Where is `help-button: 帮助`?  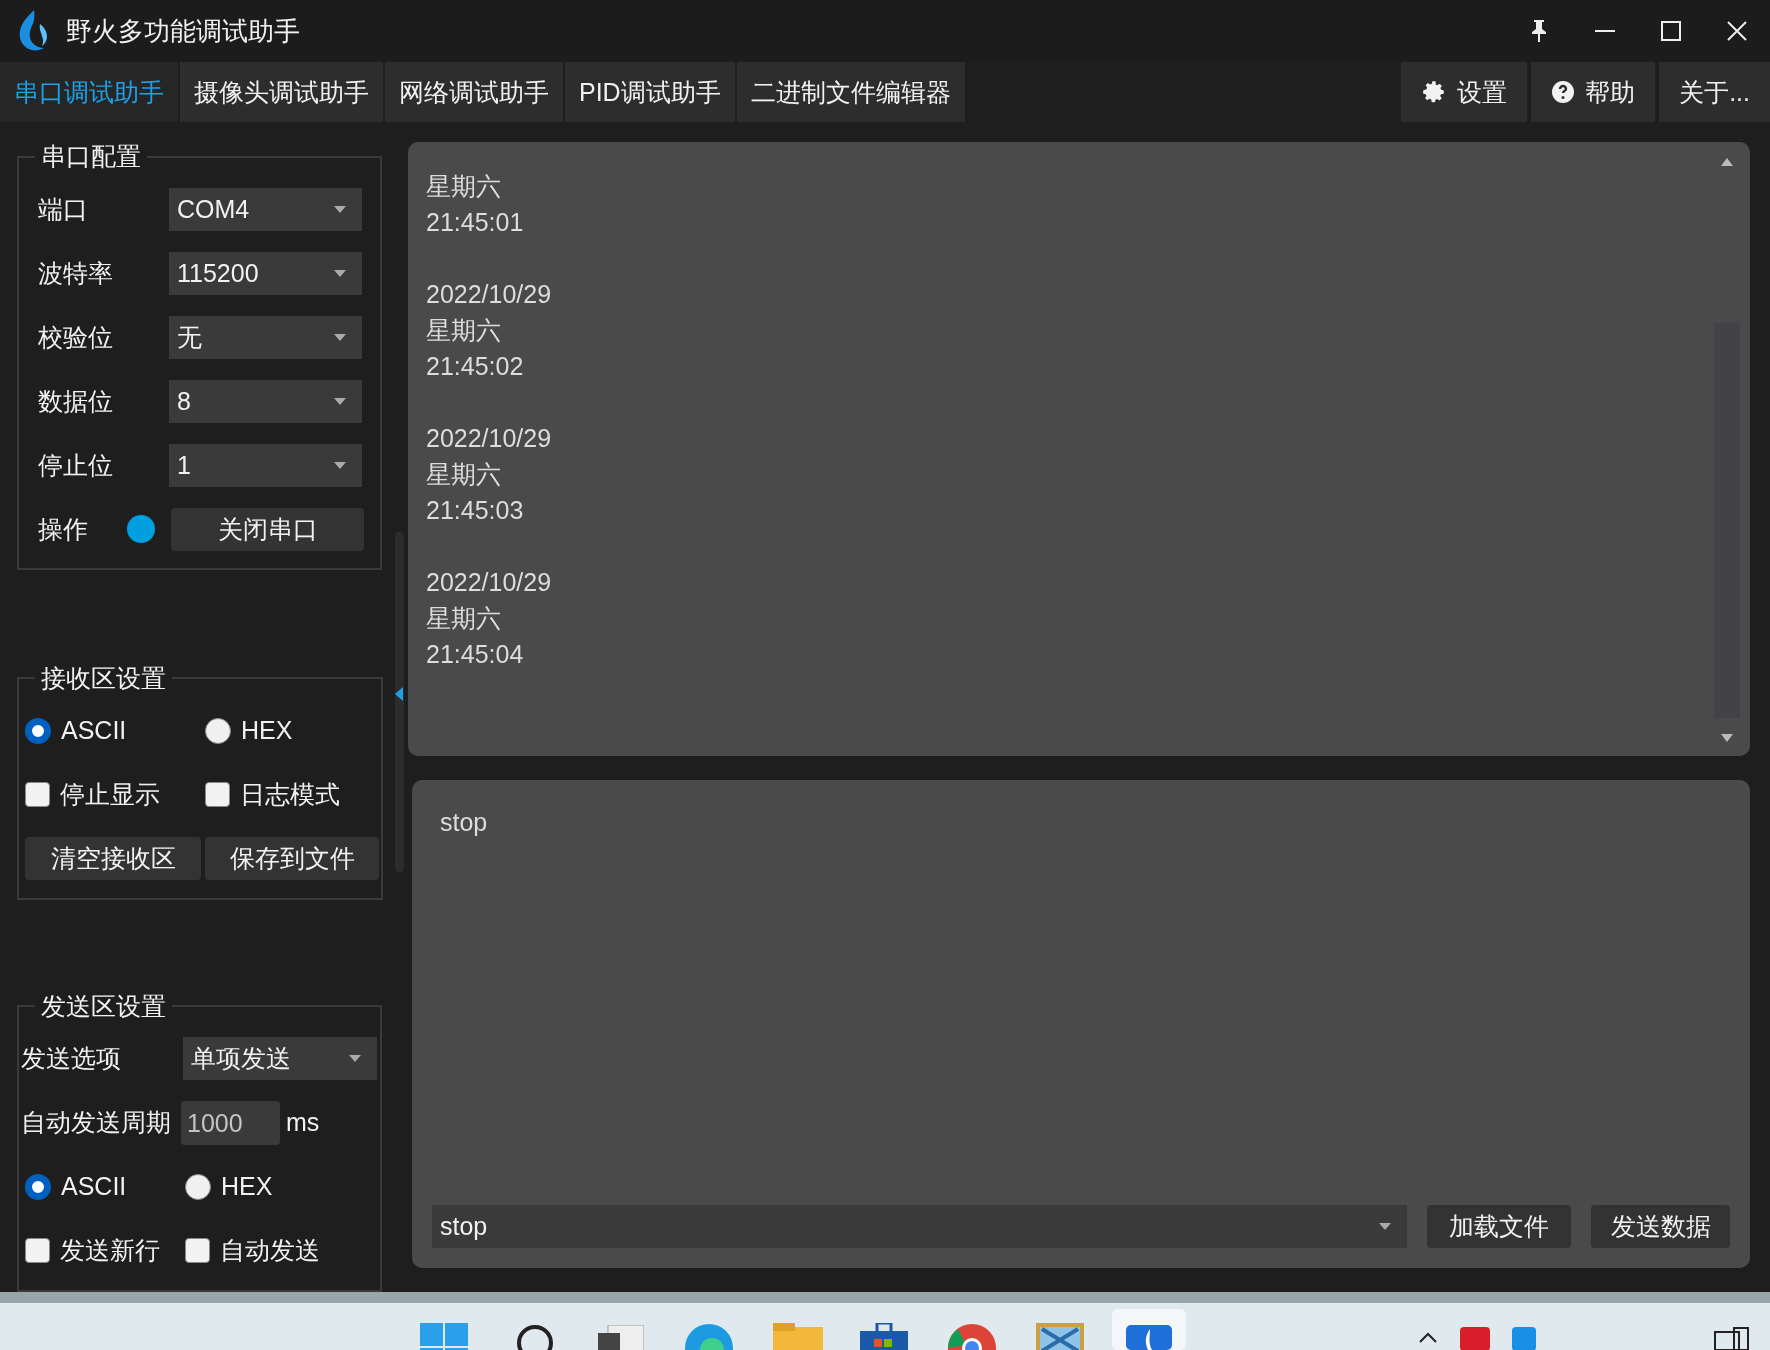 help-button: 帮助 is located at coordinates (1593, 92).